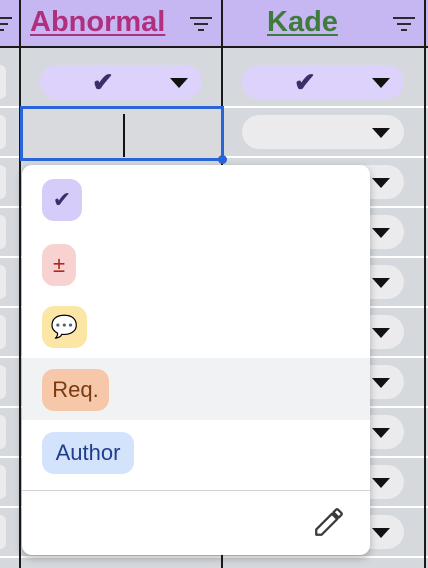  I want to click on text-cursor, so click(124, 135).